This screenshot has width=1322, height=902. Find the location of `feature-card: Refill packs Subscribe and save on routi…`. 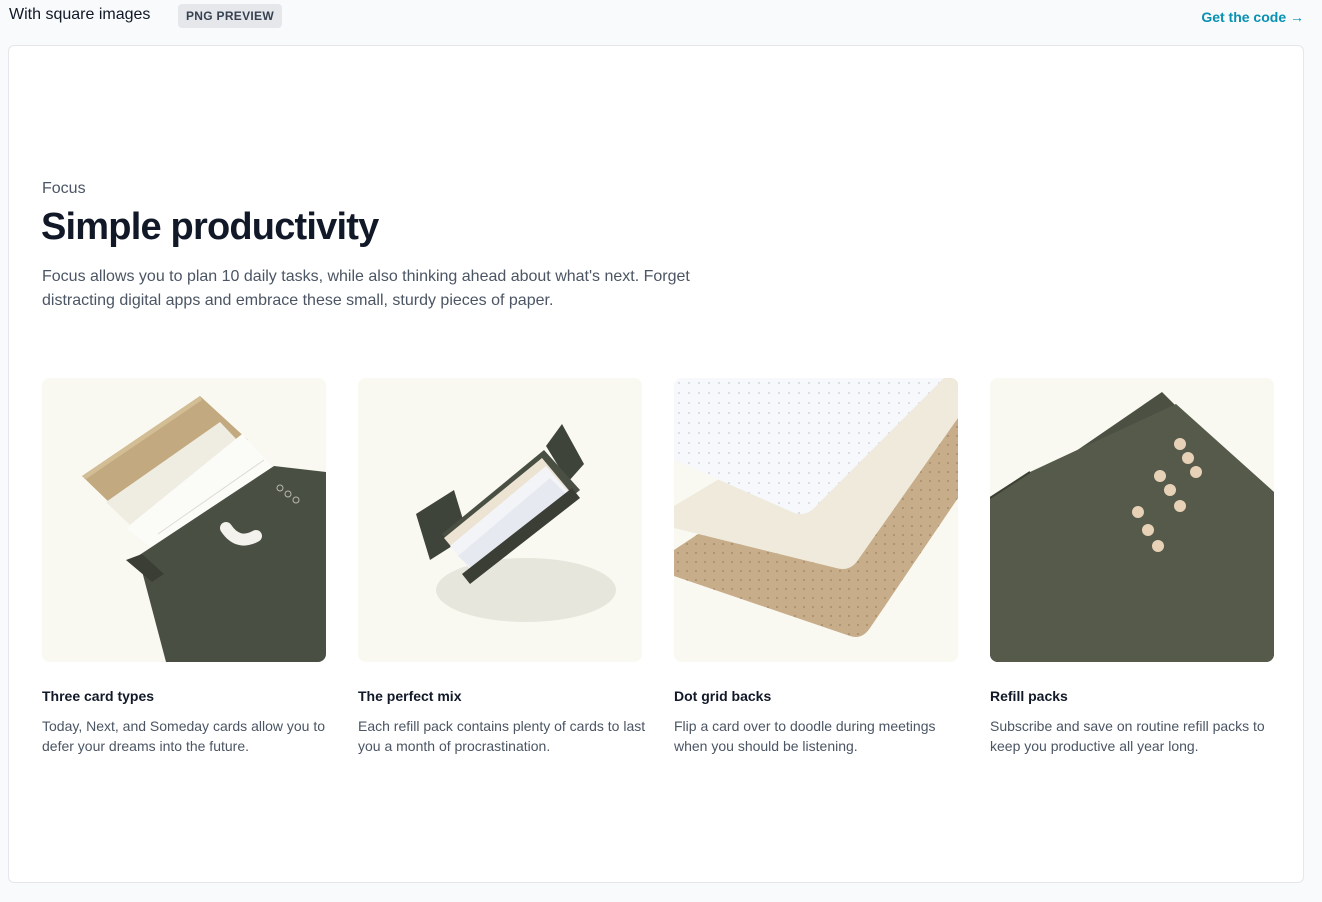

feature-card: Refill packs Subscribe and save on routi… is located at coordinates (1132, 566).